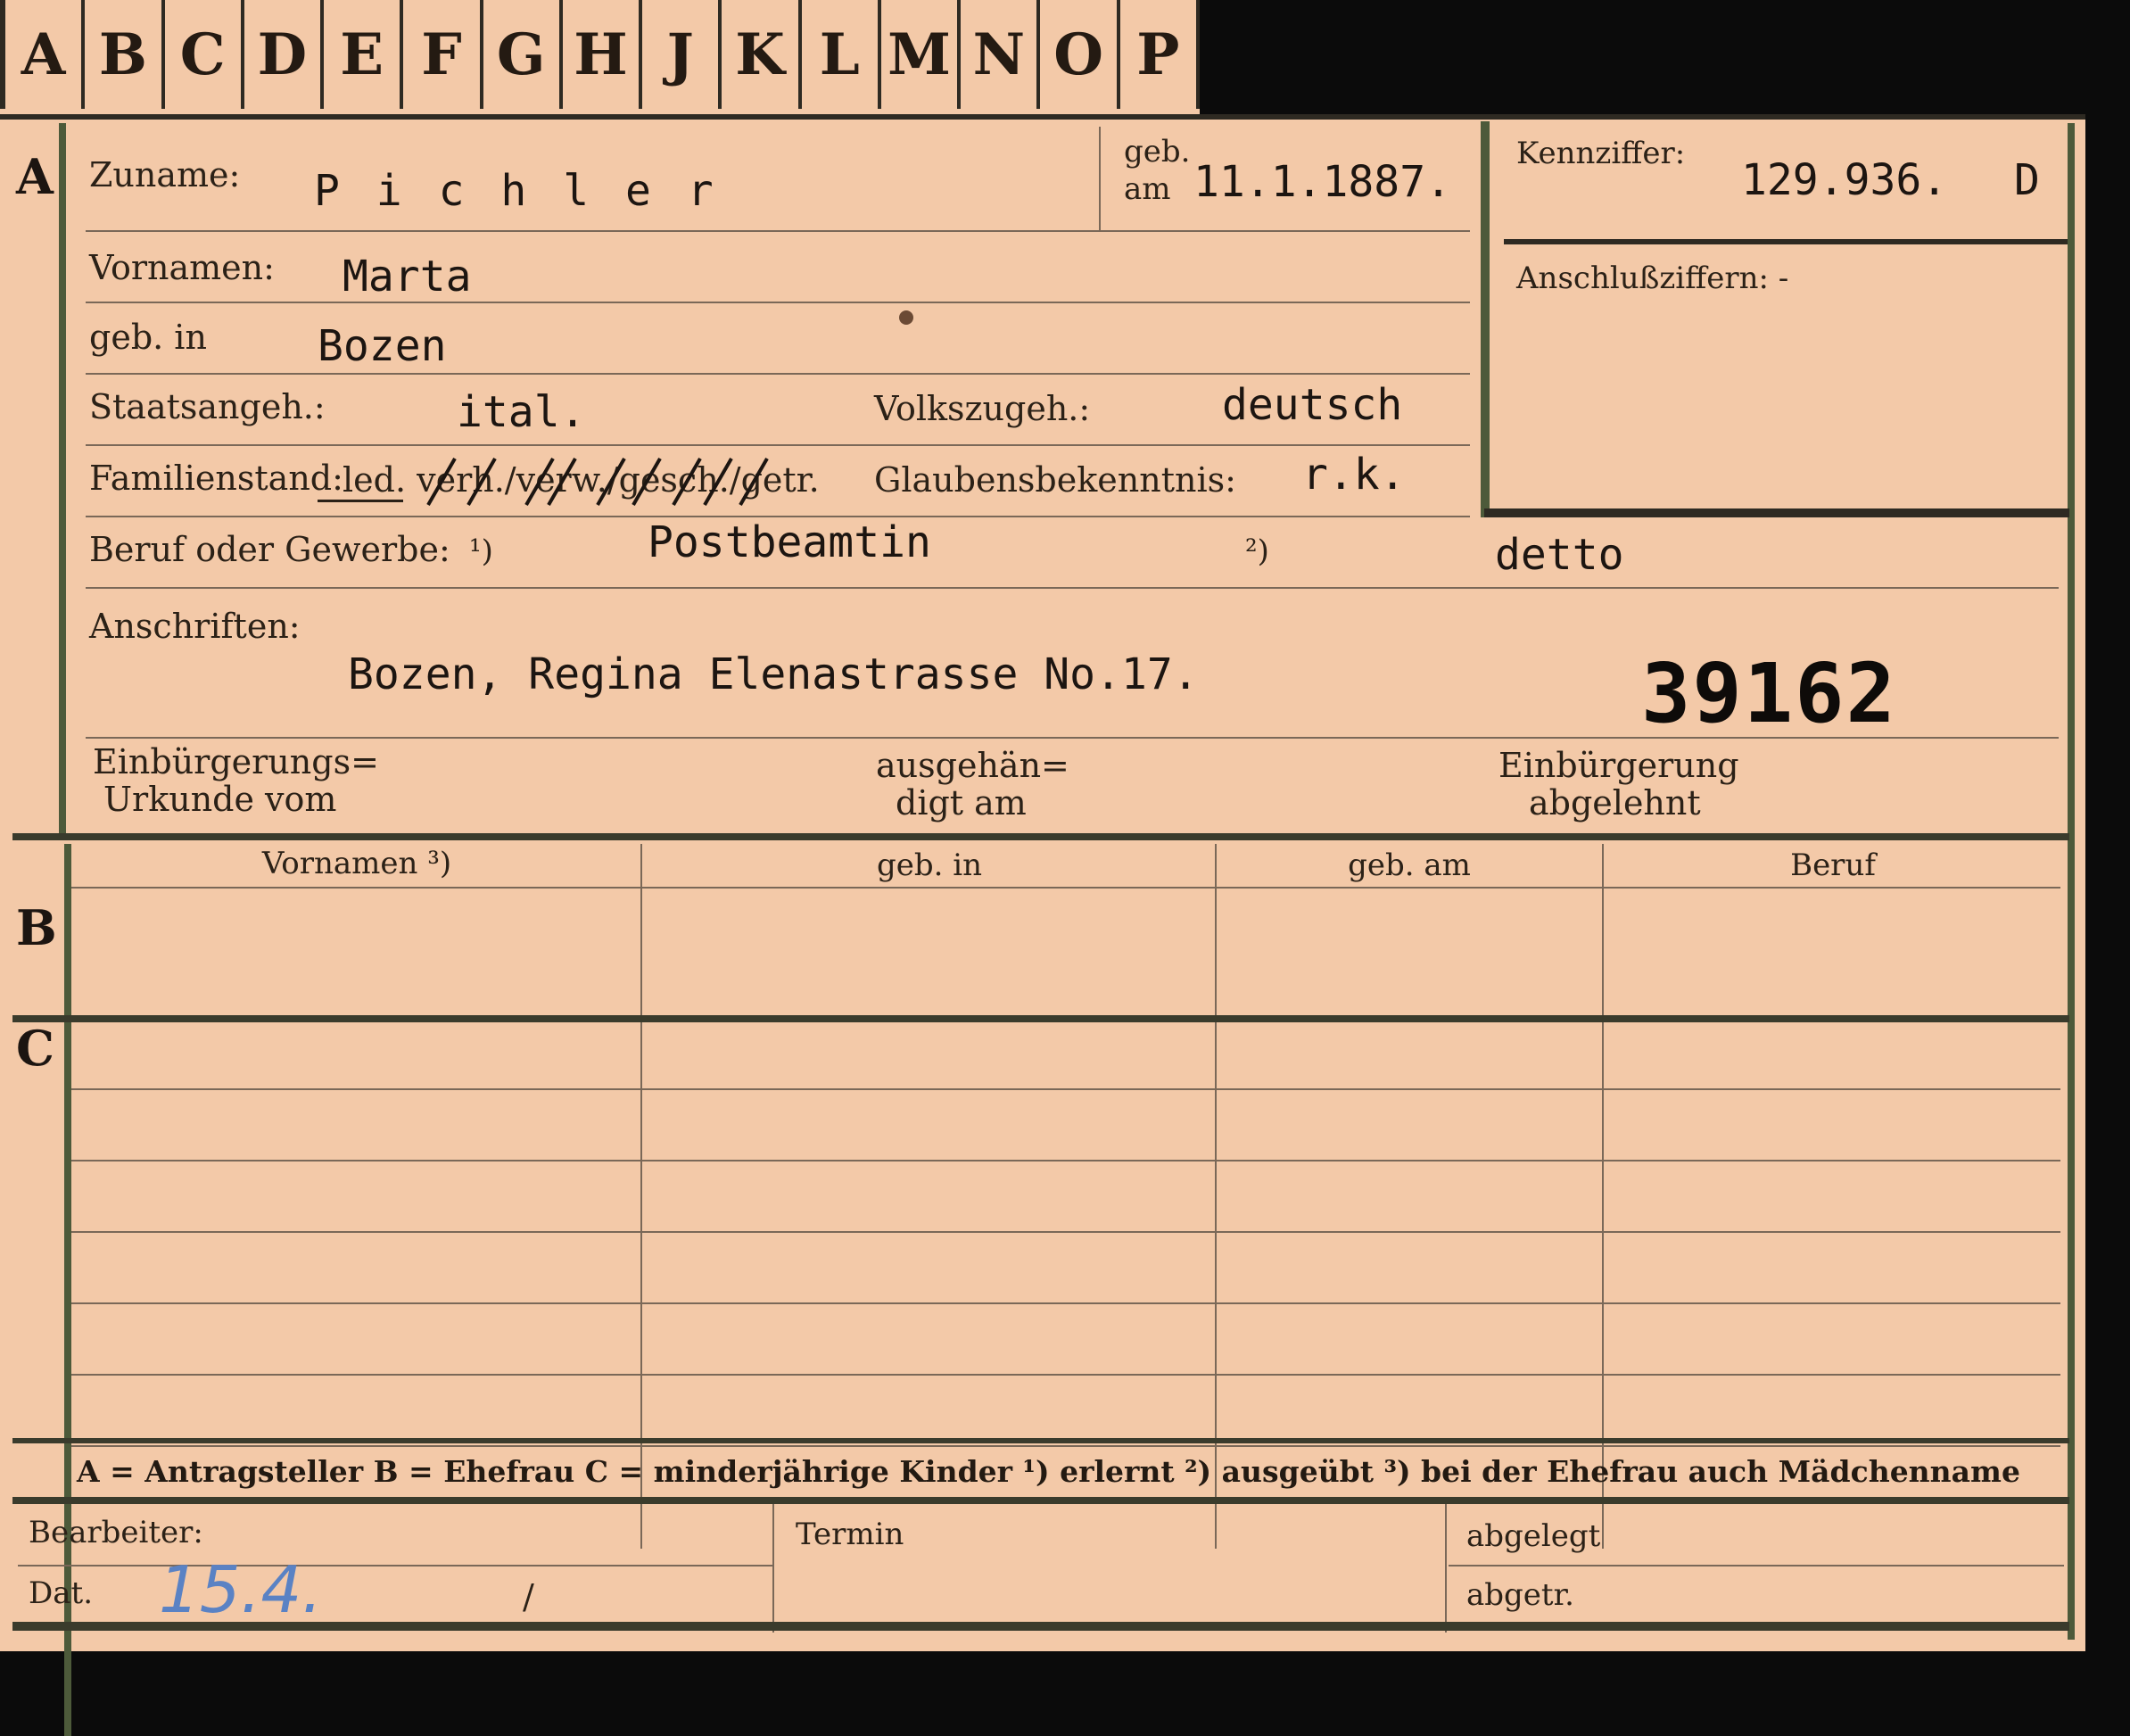 The height and width of the screenshot is (1736, 2130). Describe the element at coordinates (364, 54) in the screenshot. I see `index-tab-e: E` at that location.